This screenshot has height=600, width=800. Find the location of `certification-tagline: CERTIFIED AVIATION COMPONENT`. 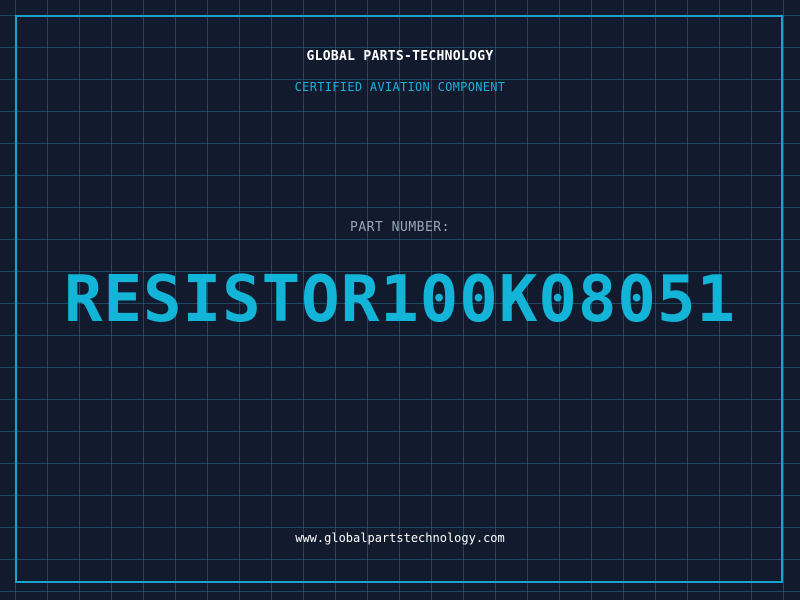

certification-tagline: CERTIFIED AVIATION COMPONENT is located at coordinates (400, 87).